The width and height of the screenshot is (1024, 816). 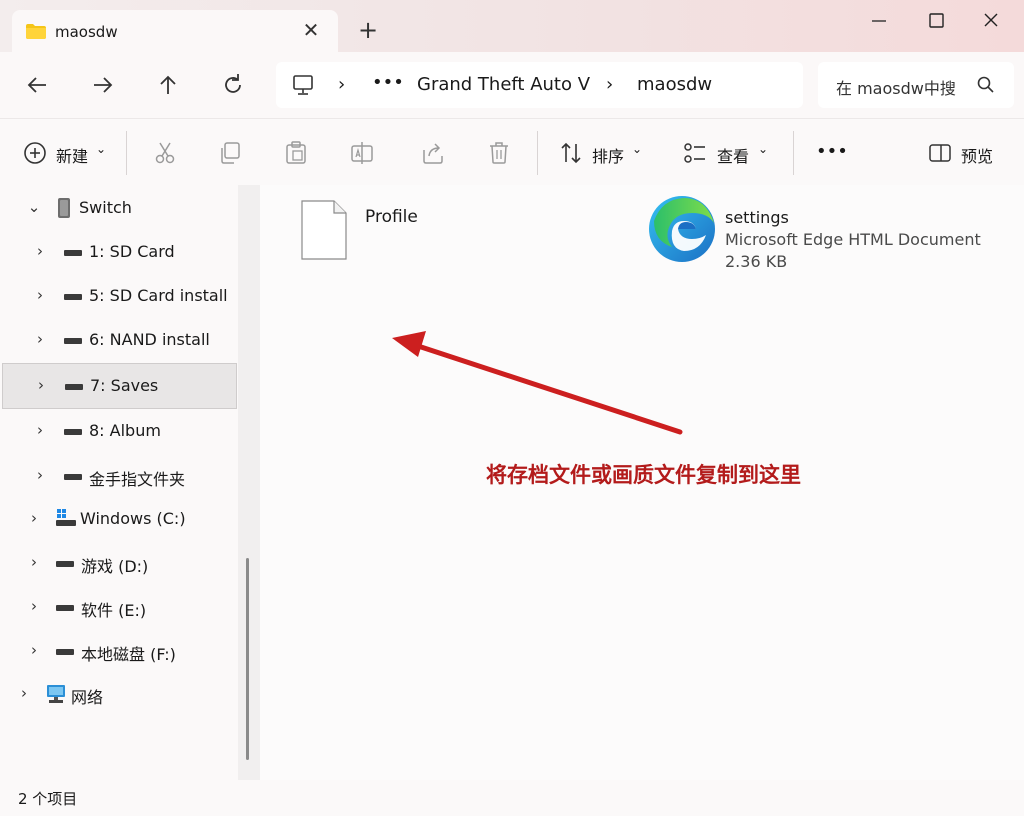 I want to click on breadcrumb-overflow: •••, so click(x=388, y=82).